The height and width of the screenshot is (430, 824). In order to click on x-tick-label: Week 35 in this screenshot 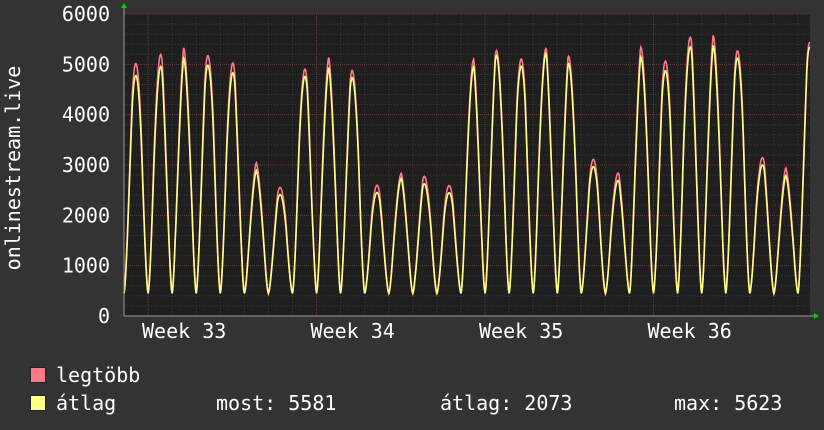, I will do `click(521, 331)`.